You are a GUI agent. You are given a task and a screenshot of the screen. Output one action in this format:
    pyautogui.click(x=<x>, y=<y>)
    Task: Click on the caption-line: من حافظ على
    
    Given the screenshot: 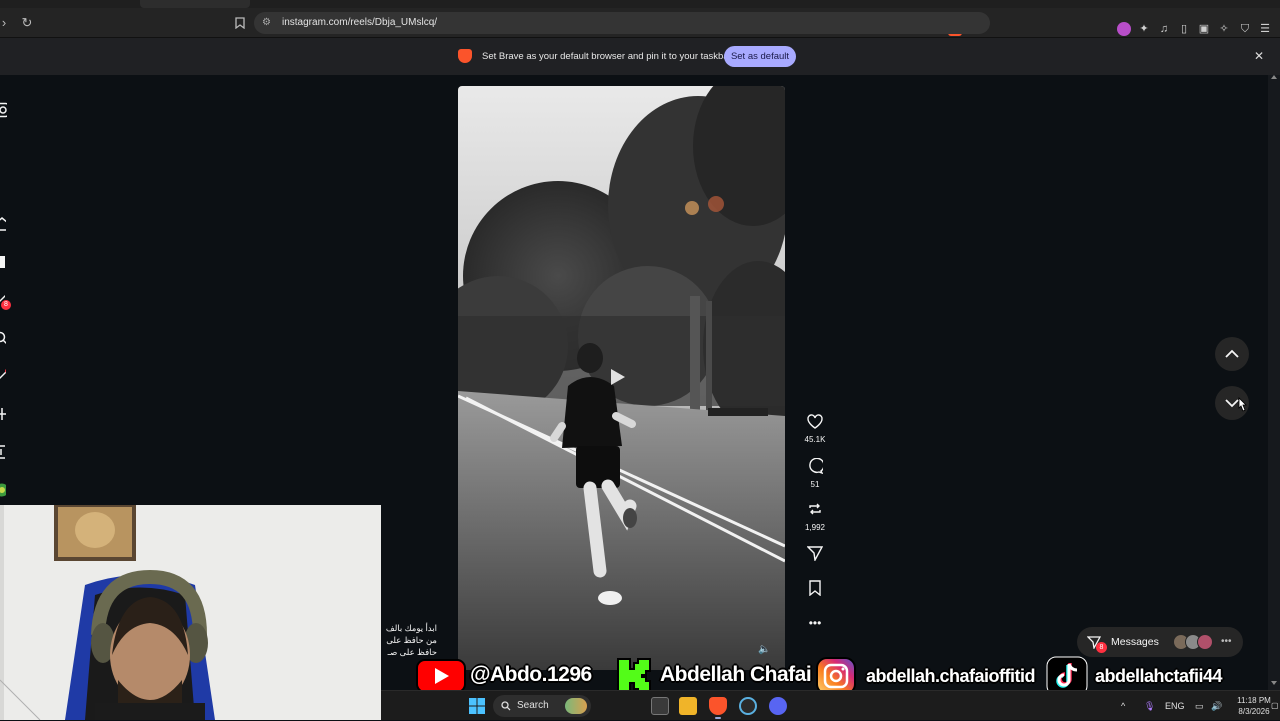 What is the action you would take?
    pyautogui.click(x=411, y=640)
    